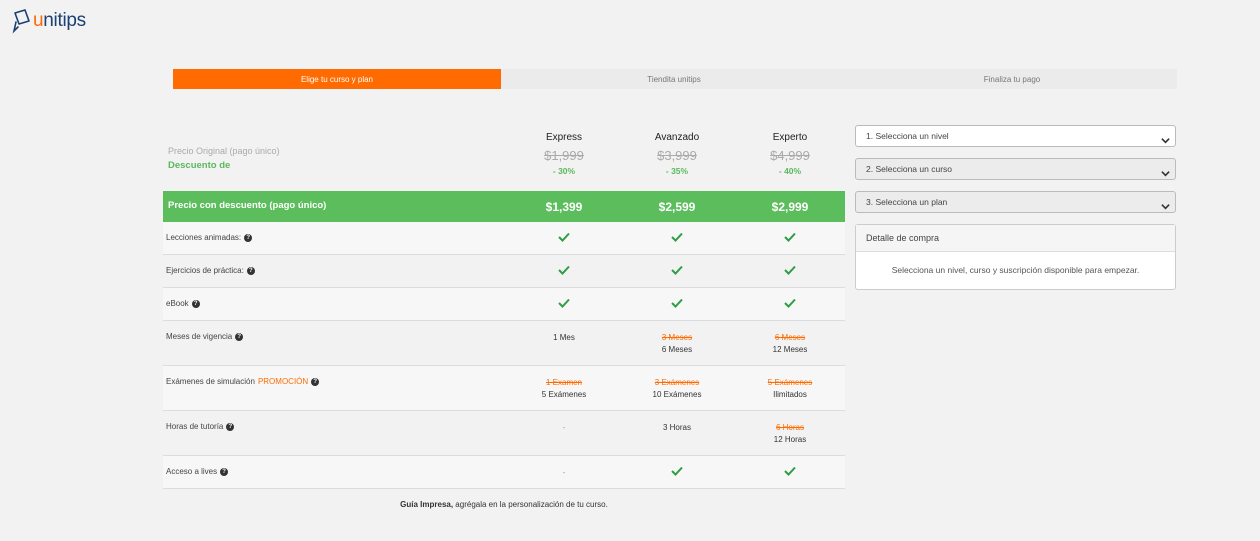 The image size is (1260, 541). What do you see at coordinates (504, 472) in the screenshot?
I see `feature-row-lives: Acceso a lives? -` at bounding box center [504, 472].